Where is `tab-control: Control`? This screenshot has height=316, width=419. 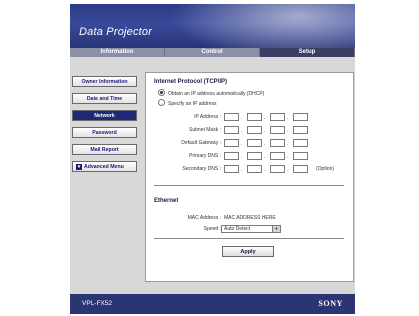 tab-control: Control is located at coordinates (212, 52).